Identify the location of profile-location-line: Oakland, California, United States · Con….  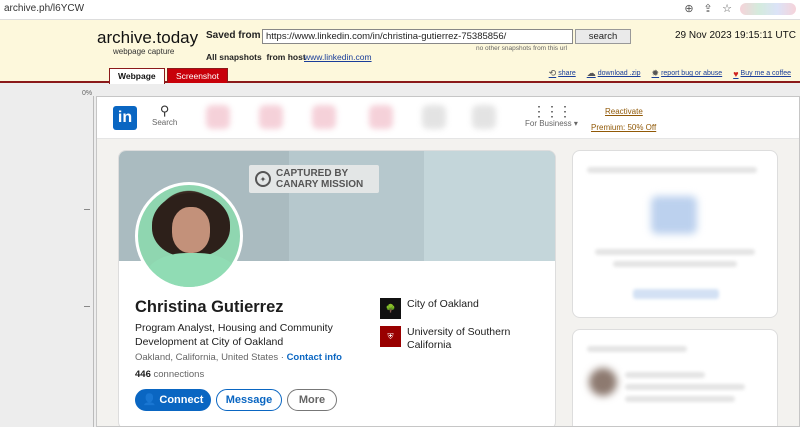
(238, 357).